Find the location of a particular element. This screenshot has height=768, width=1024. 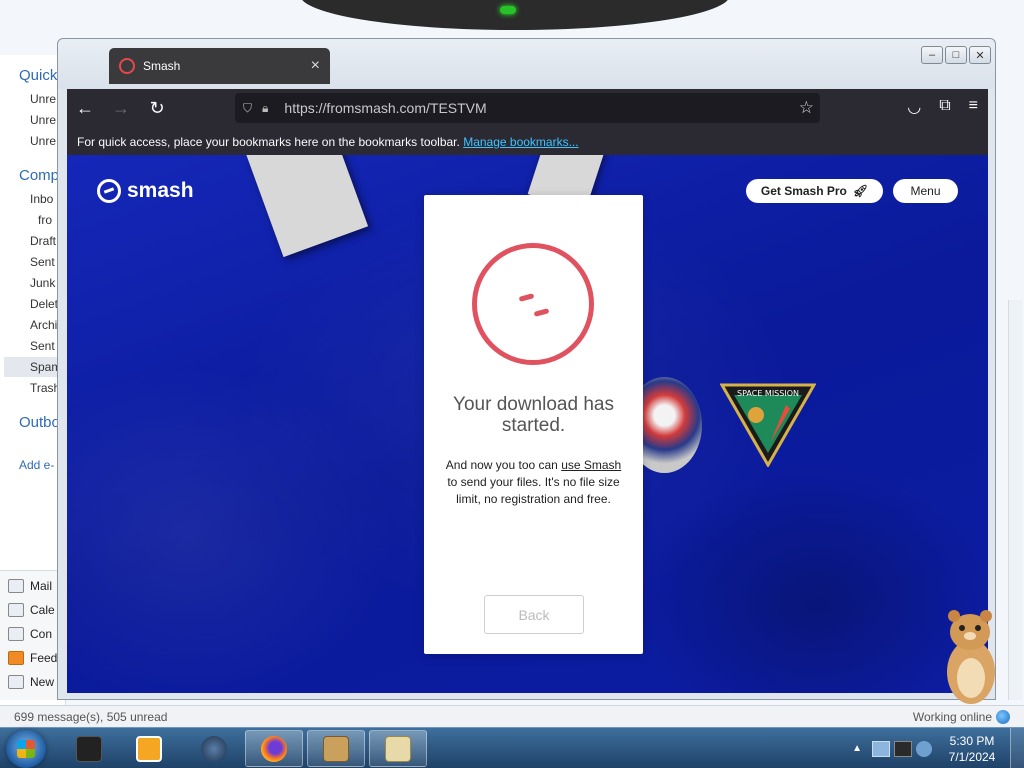

mail-folder-deleted: Delet is located at coordinates (44, 304).